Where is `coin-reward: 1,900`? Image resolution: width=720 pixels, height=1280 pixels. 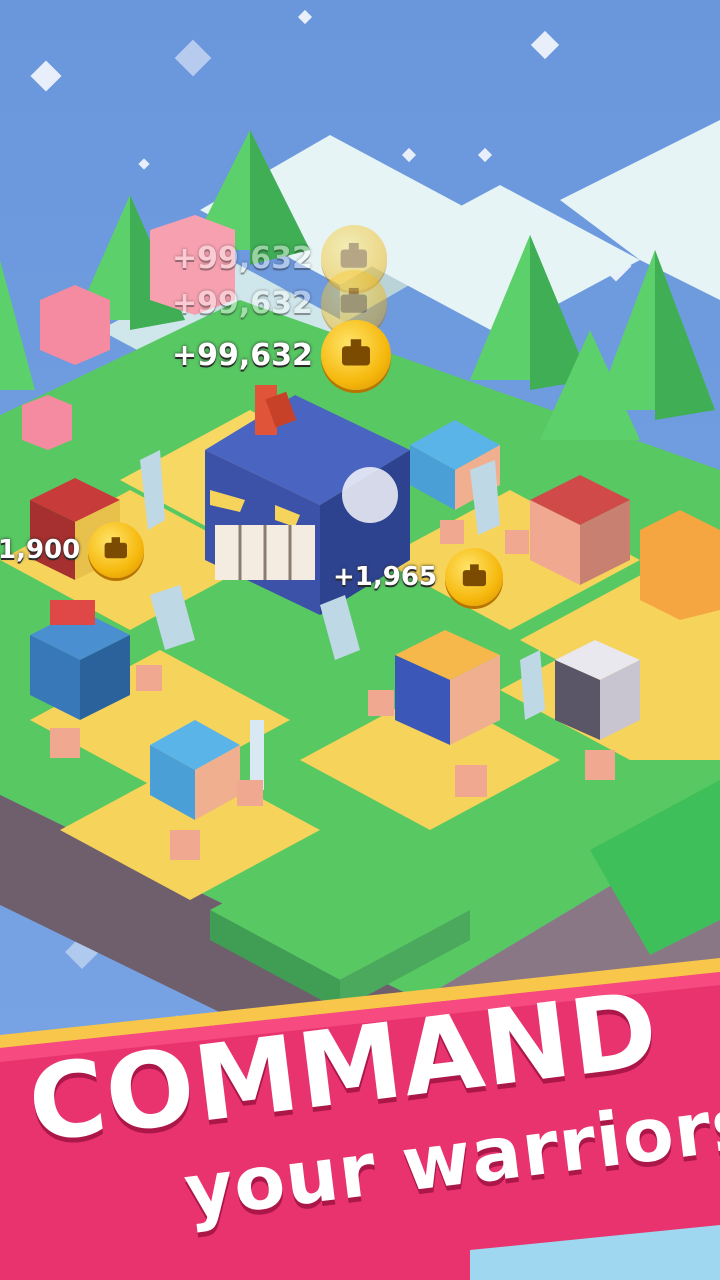
coin-reward: 1,900 is located at coordinates (72, 550).